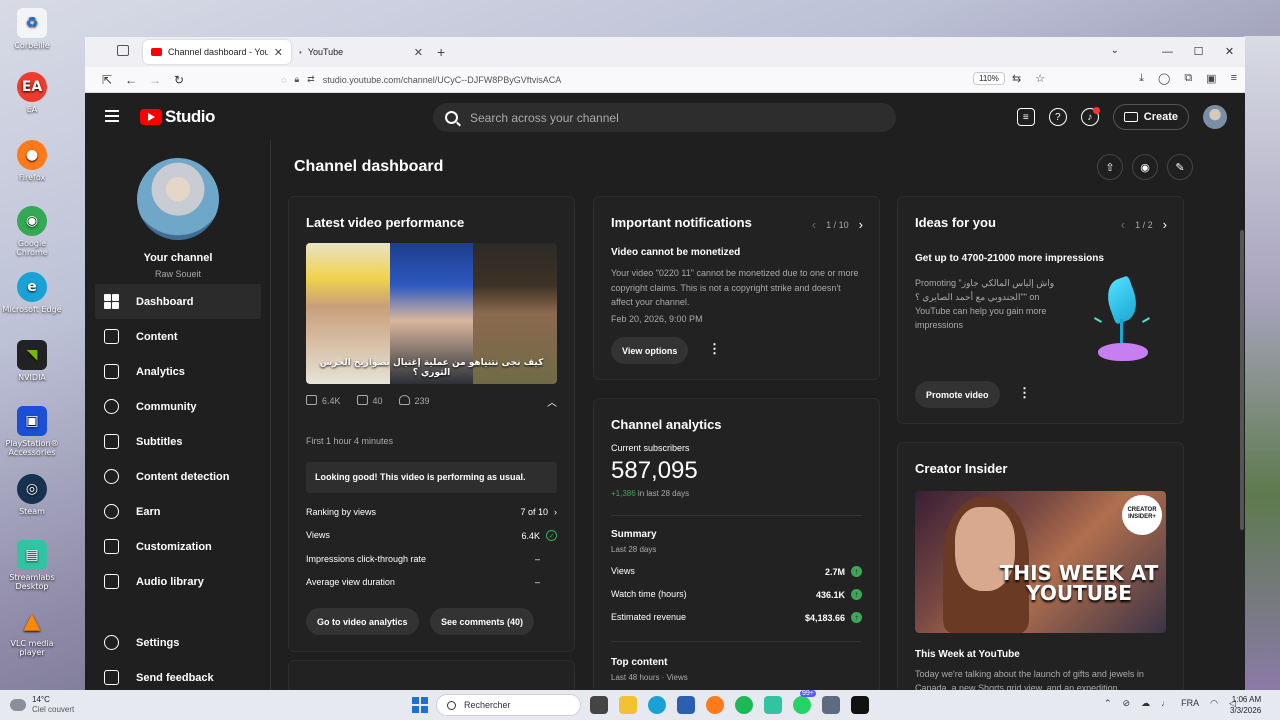  What do you see at coordinates (1150, 117) in the screenshot?
I see `create-button: Create` at bounding box center [1150, 117].